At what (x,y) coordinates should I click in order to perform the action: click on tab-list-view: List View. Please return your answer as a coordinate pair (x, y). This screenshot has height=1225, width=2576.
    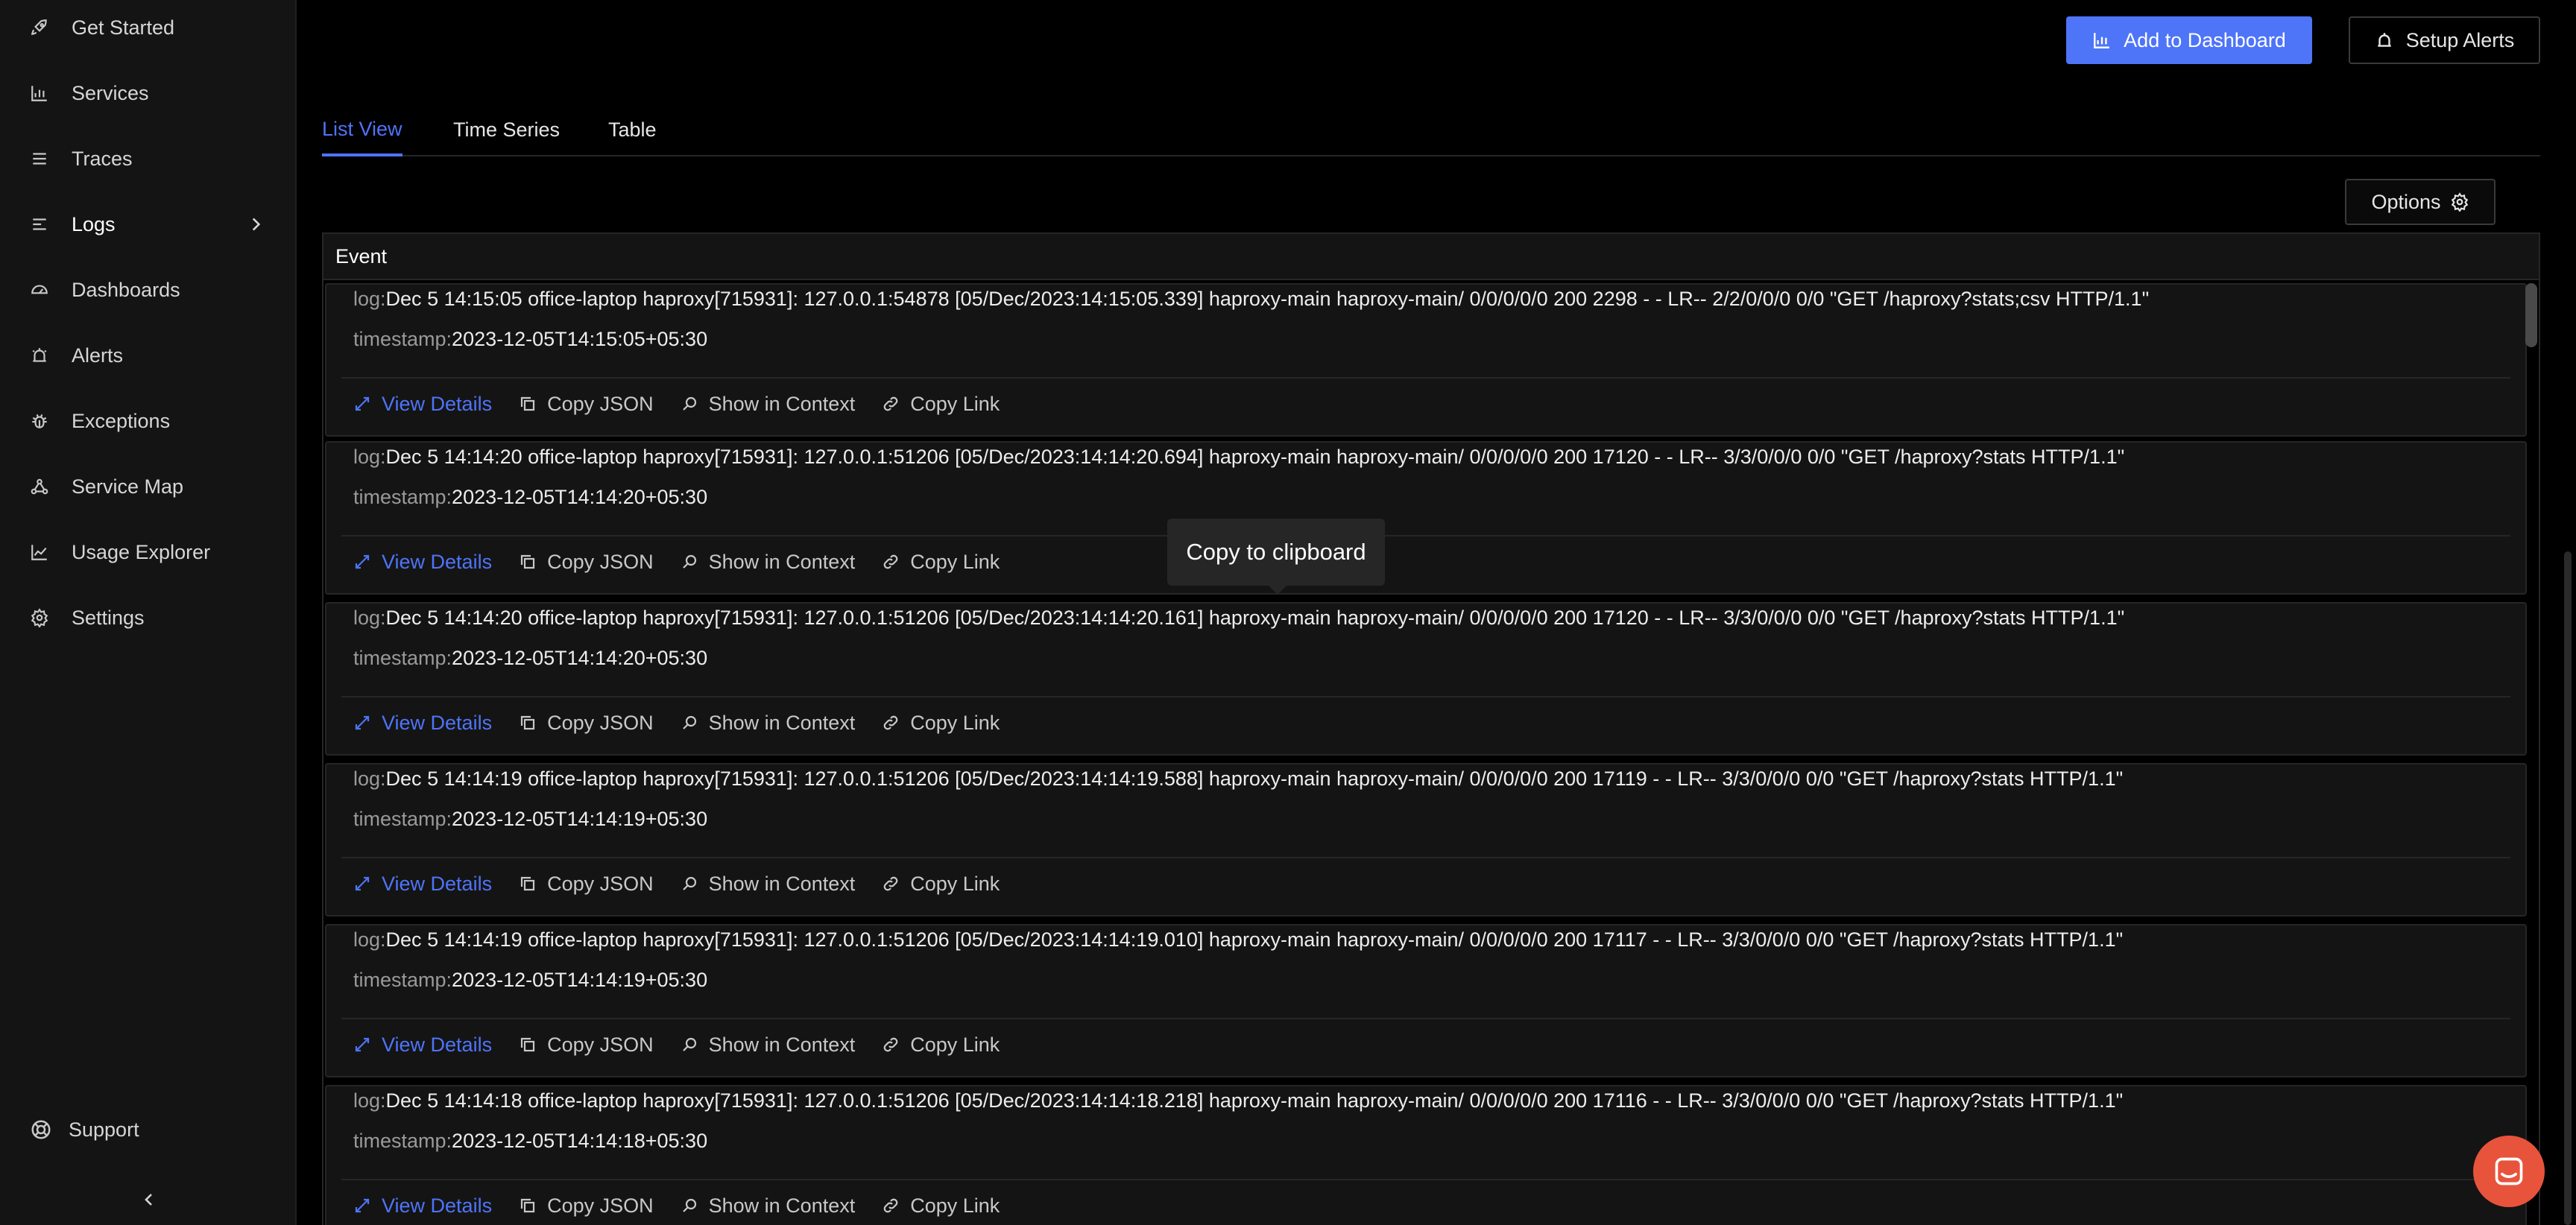
    Looking at the image, I should click on (362, 130).